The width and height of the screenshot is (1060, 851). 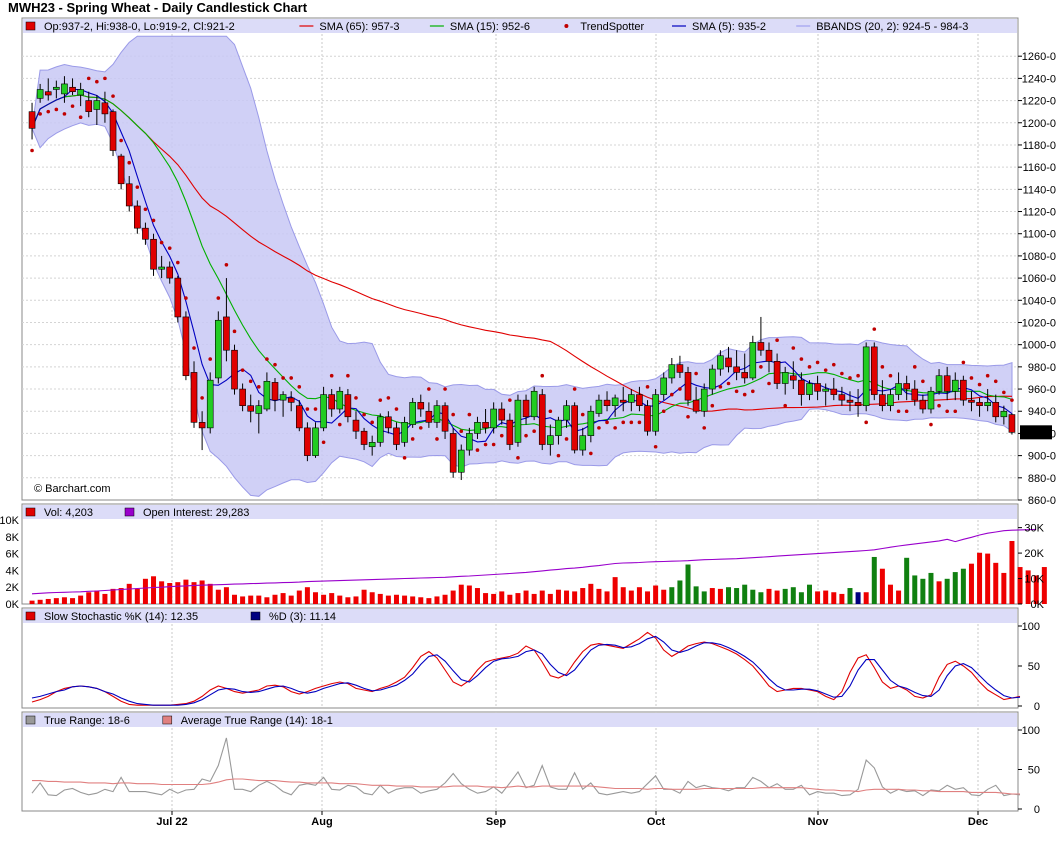 I want to click on stoch-tick-label: 0, so click(x=1037, y=707).